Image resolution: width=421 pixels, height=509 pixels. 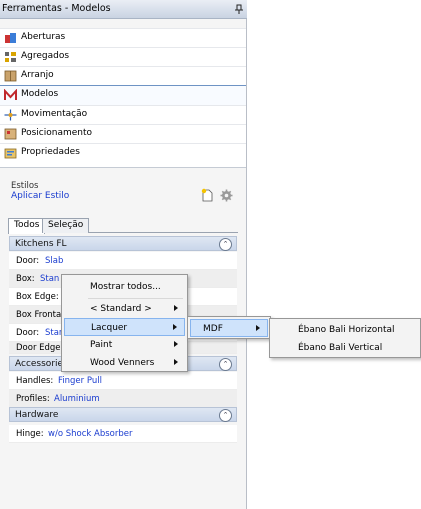 What do you see at coordinates (239, 9) in the screenshot?
I see `pin-icon` at bounding box center [239, 9].